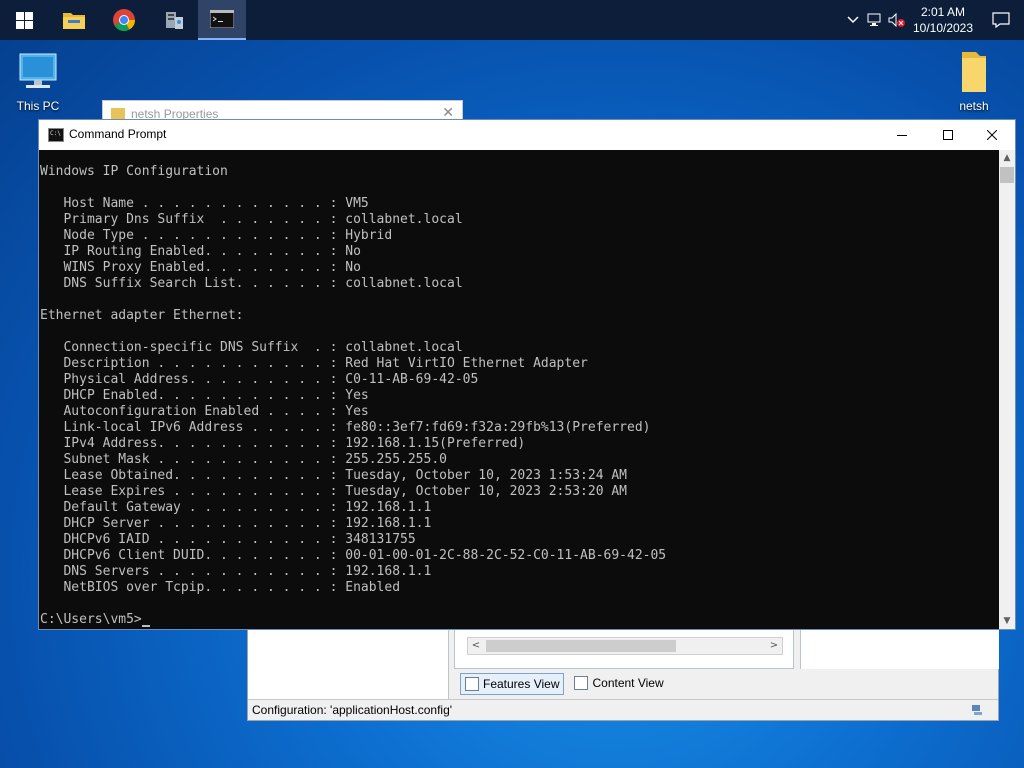 The width and height of the screenshot is (1024, 768). I want to click on connections-pane, so click(348, 660).